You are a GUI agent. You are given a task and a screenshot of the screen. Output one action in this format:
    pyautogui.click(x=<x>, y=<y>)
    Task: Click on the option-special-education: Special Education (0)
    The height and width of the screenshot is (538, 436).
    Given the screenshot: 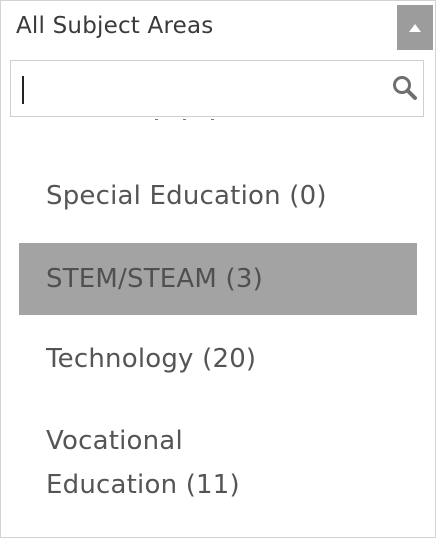 What is the action you would take?
    pyautogui.click(x=218, y=196)
    